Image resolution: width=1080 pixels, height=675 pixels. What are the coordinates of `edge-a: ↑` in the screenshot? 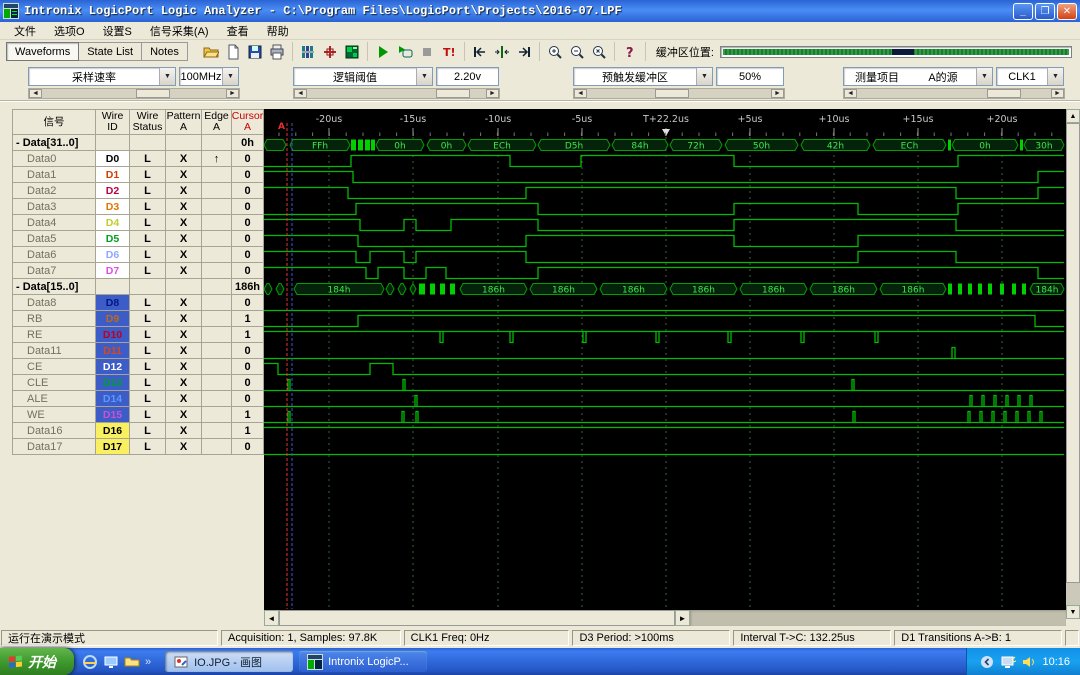 It's located at (217, 159).